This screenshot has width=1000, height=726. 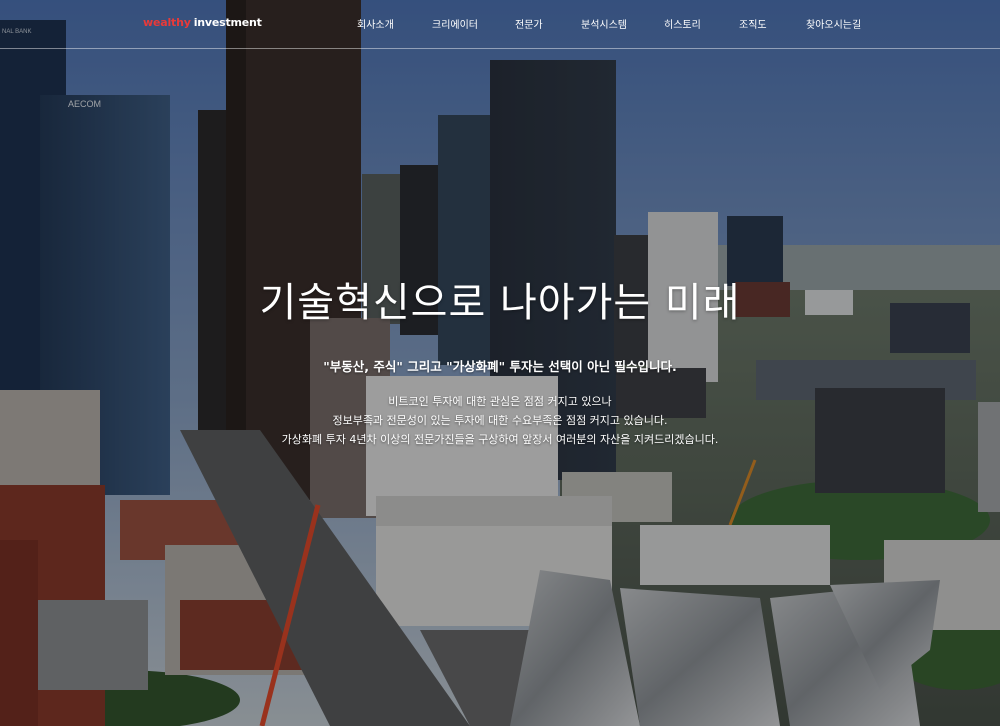 I want to click on brand-logo-wealthy: wealthy, so click(x=167, y=22).